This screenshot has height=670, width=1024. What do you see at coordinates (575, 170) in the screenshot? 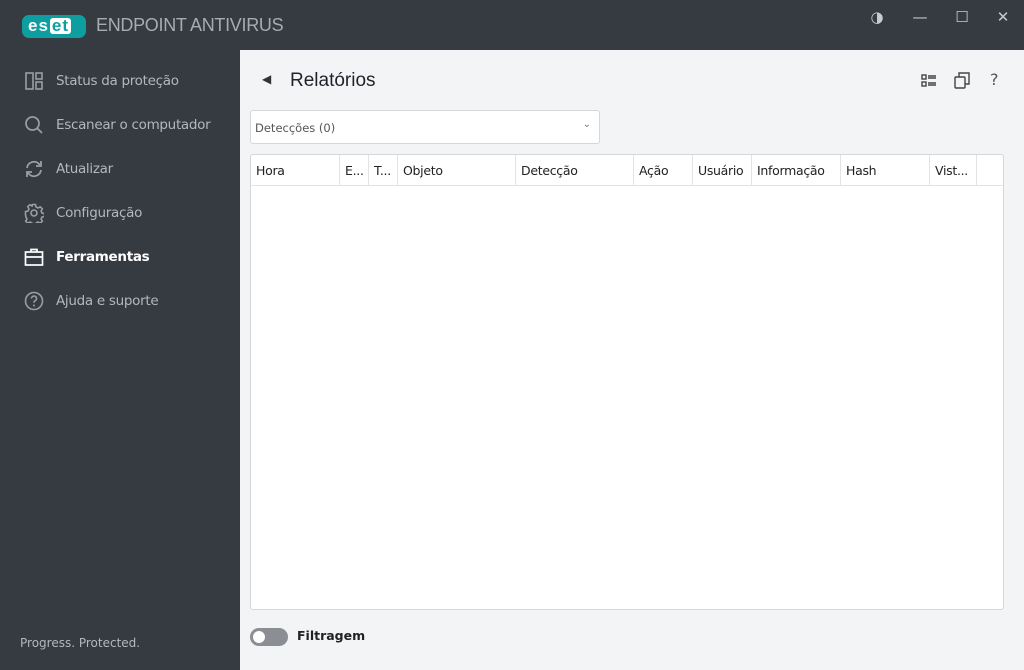
I see `column-header: Detecção` at bounding box center [575, 170].